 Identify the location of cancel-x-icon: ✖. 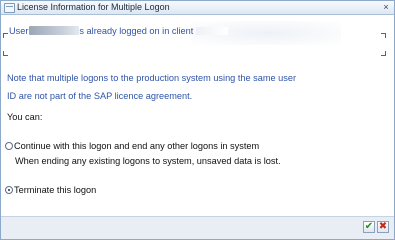
(383, 227).